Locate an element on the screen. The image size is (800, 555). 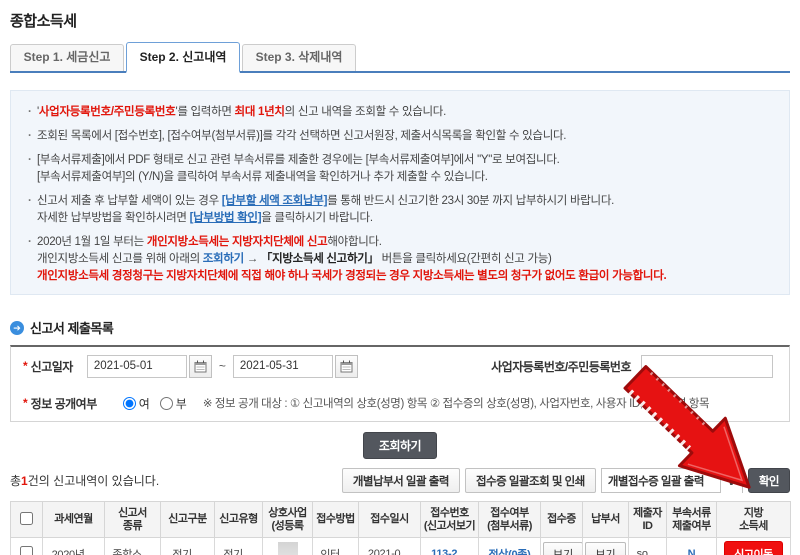
privacy-yes-label: 여 is located at coordinates (144, 403).